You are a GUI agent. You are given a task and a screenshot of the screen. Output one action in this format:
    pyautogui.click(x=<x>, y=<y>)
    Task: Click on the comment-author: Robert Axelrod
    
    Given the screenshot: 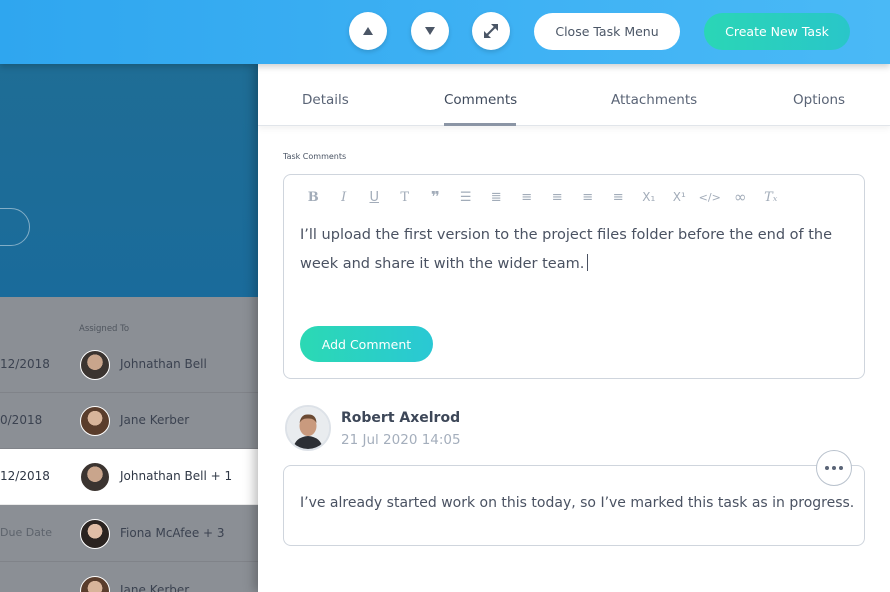 What is the action you would take?
    pyautogui.click(x=401, y=418)
    